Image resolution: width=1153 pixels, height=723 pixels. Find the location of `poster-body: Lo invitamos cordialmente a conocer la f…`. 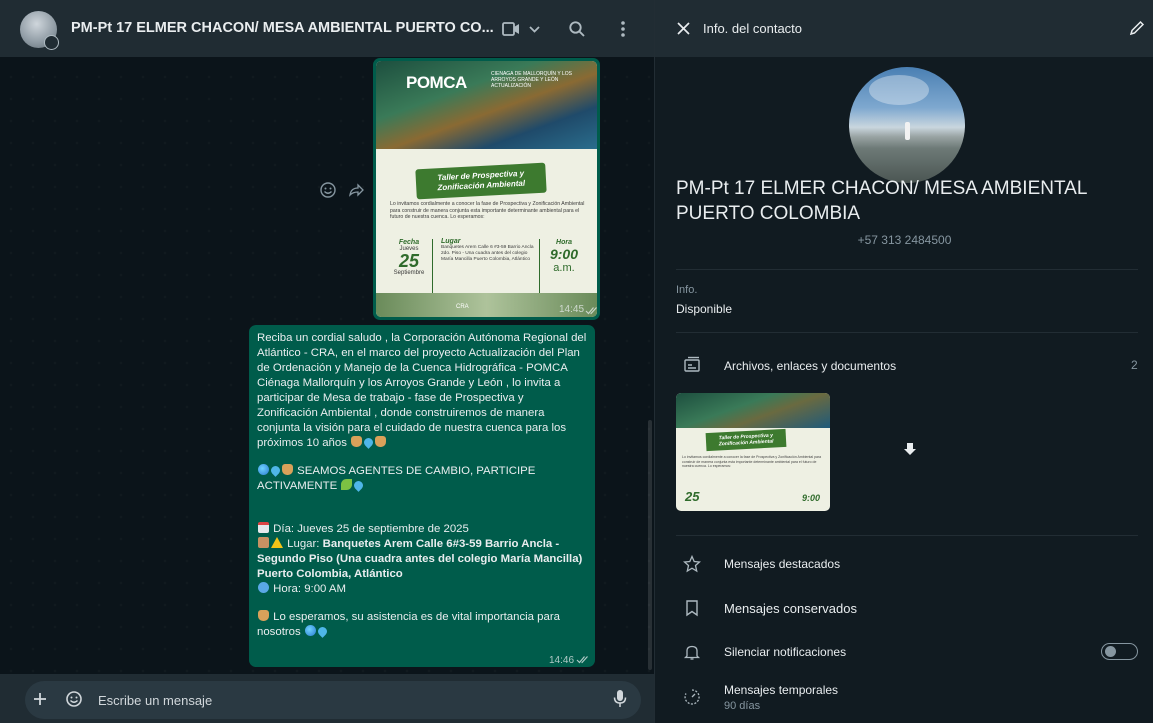

poster-body: Lo invitamos cordialmente a conocer la f… is located at coordinates (487, 210).